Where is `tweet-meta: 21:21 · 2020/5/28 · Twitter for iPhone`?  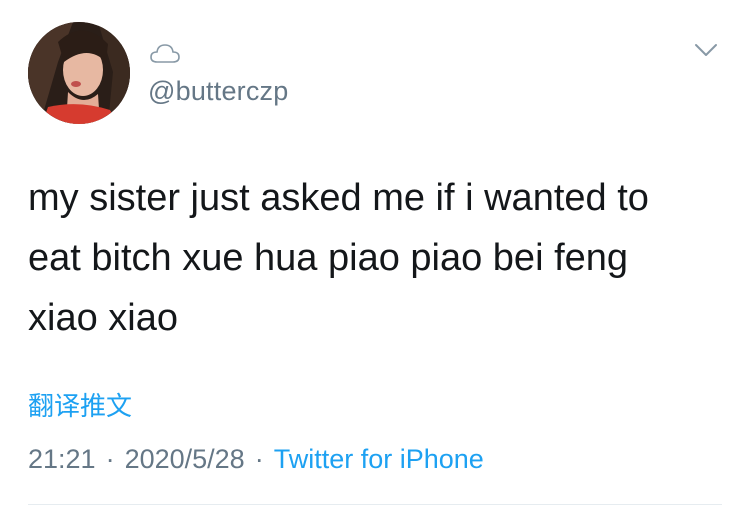
tweet-meta: 21:21 · 2020/5/28 · Twitter for iPhone is located at coordinates (256, 459).